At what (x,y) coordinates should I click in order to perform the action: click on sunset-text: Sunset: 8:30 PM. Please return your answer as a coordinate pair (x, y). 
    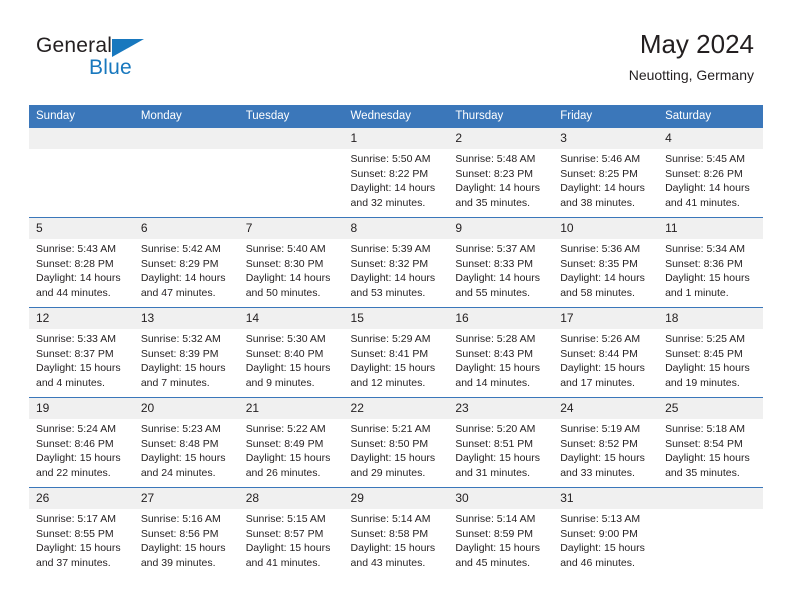
    Looking at the image, I should click on (284, 263).